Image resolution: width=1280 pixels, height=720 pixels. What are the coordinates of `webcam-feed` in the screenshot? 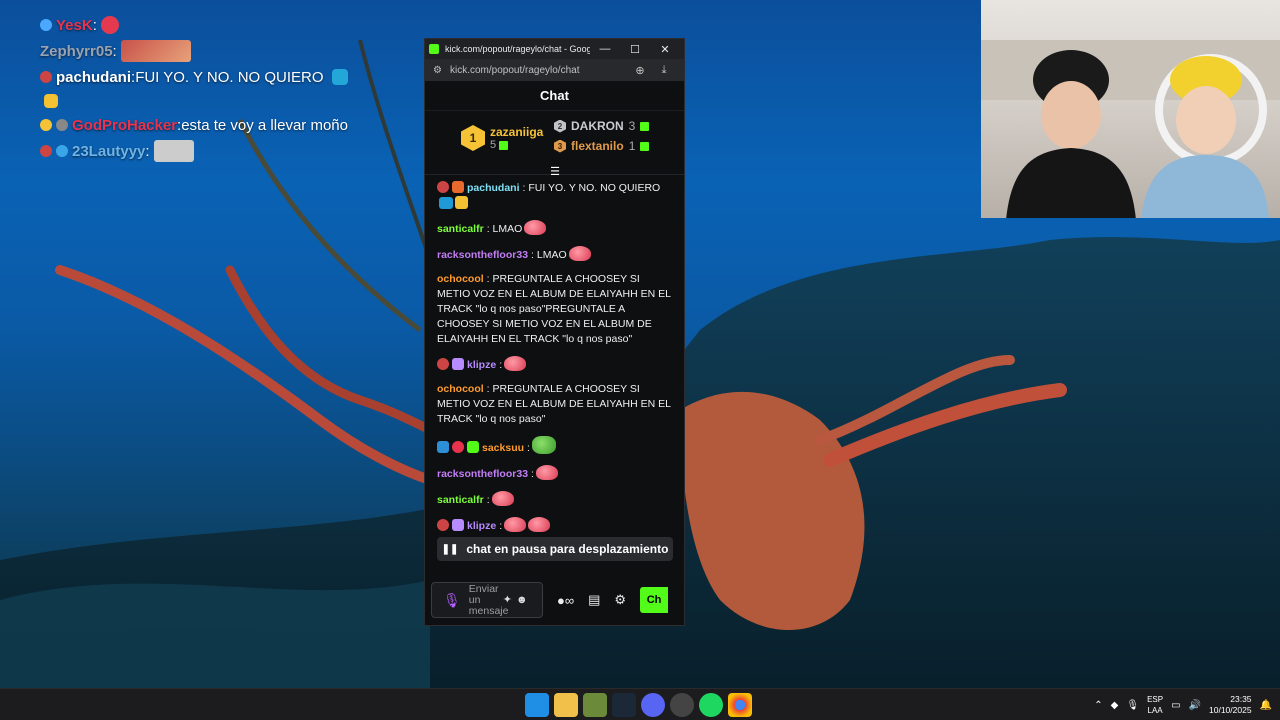 It's located at (1130, 109).